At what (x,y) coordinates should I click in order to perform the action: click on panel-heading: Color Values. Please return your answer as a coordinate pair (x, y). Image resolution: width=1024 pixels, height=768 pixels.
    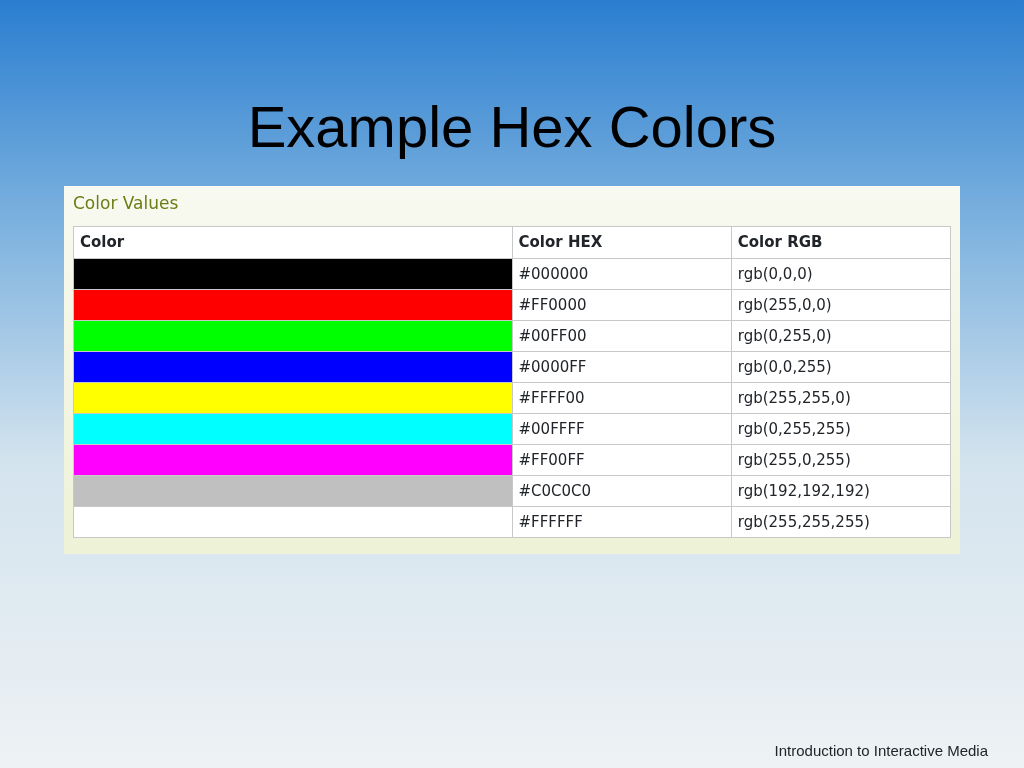
    Looking at the image, I should click on (126, 203).